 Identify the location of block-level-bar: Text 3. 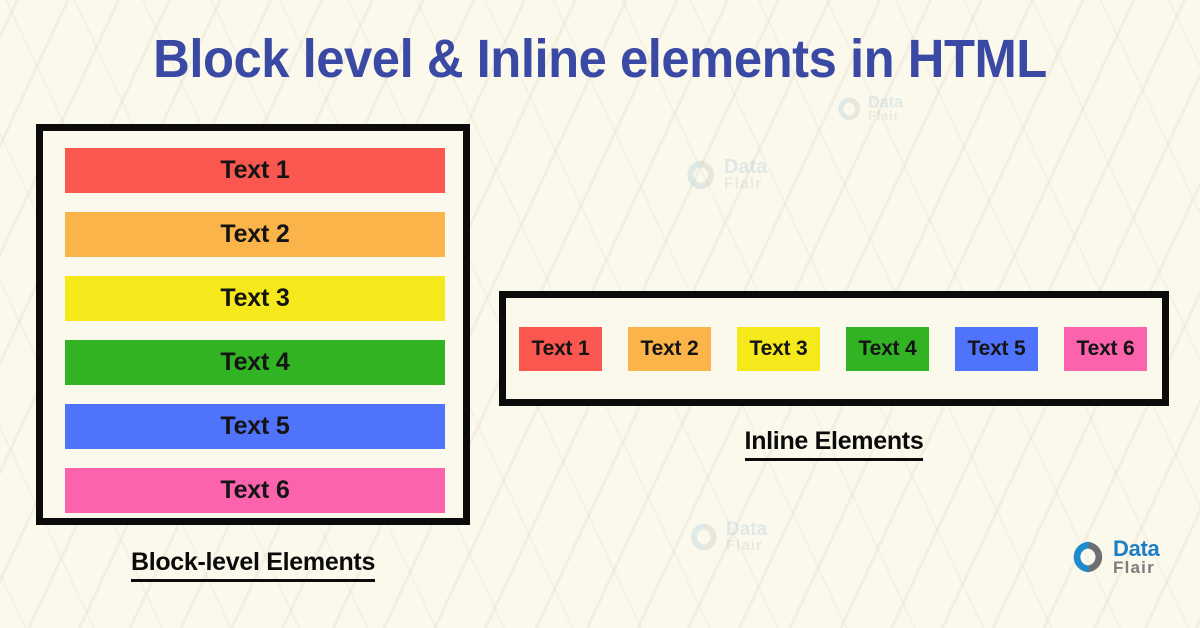
(255, 298).